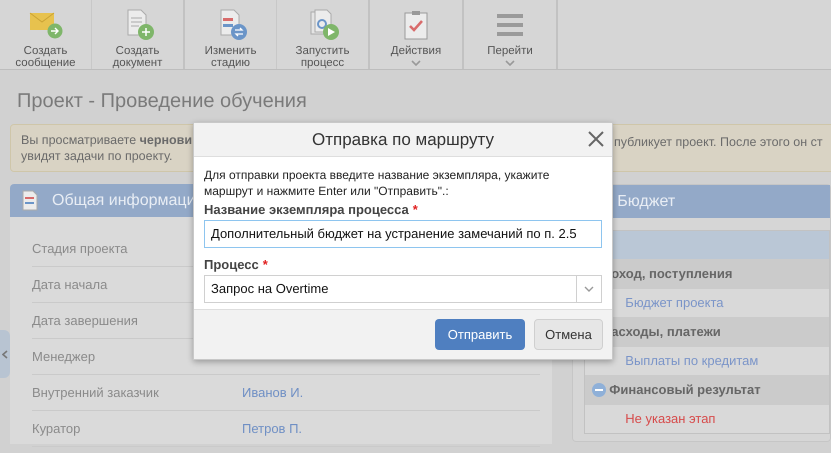 Image resolution: width=831 pixels, height=453 pixels. I want to click on toolbar-button: Создать сообщение, so click(45, 34).